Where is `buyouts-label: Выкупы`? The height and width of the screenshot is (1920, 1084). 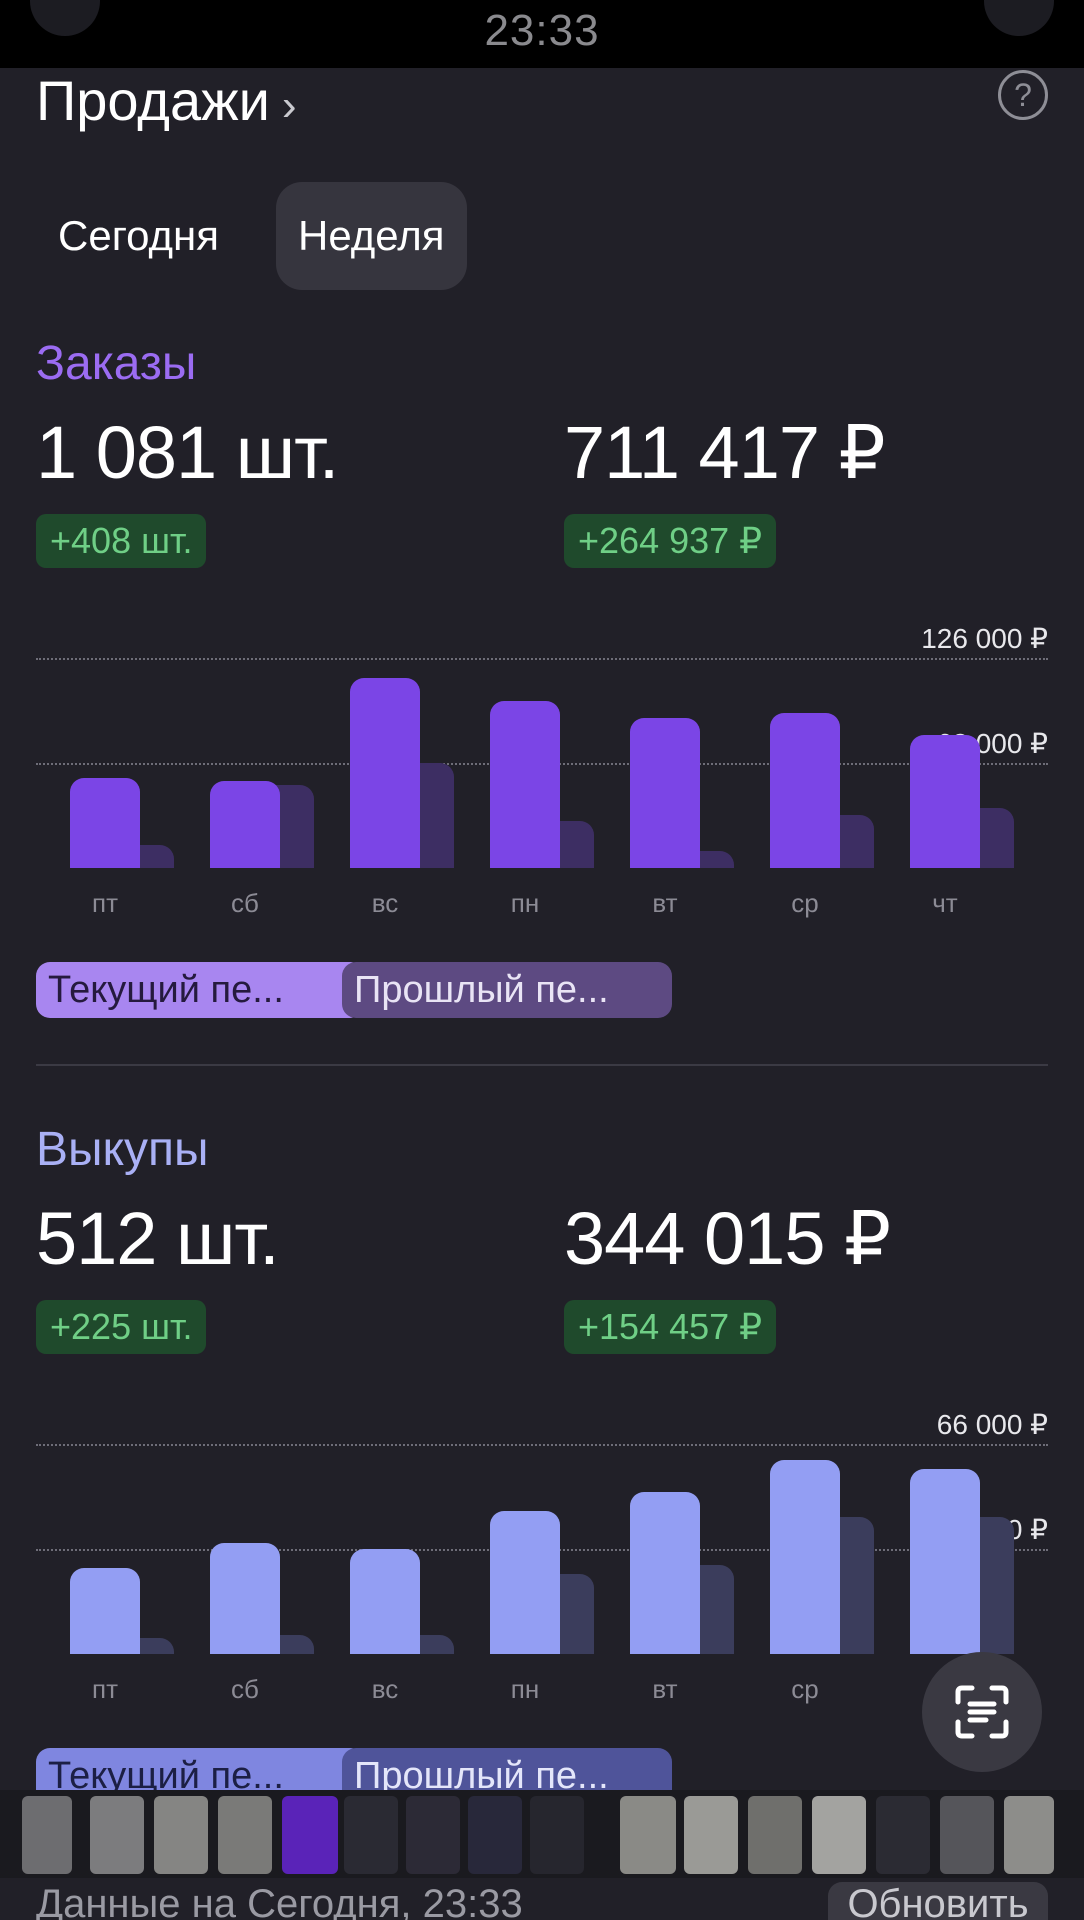 buyouts-label: Выкупы is located at coordinates (122, 1149).